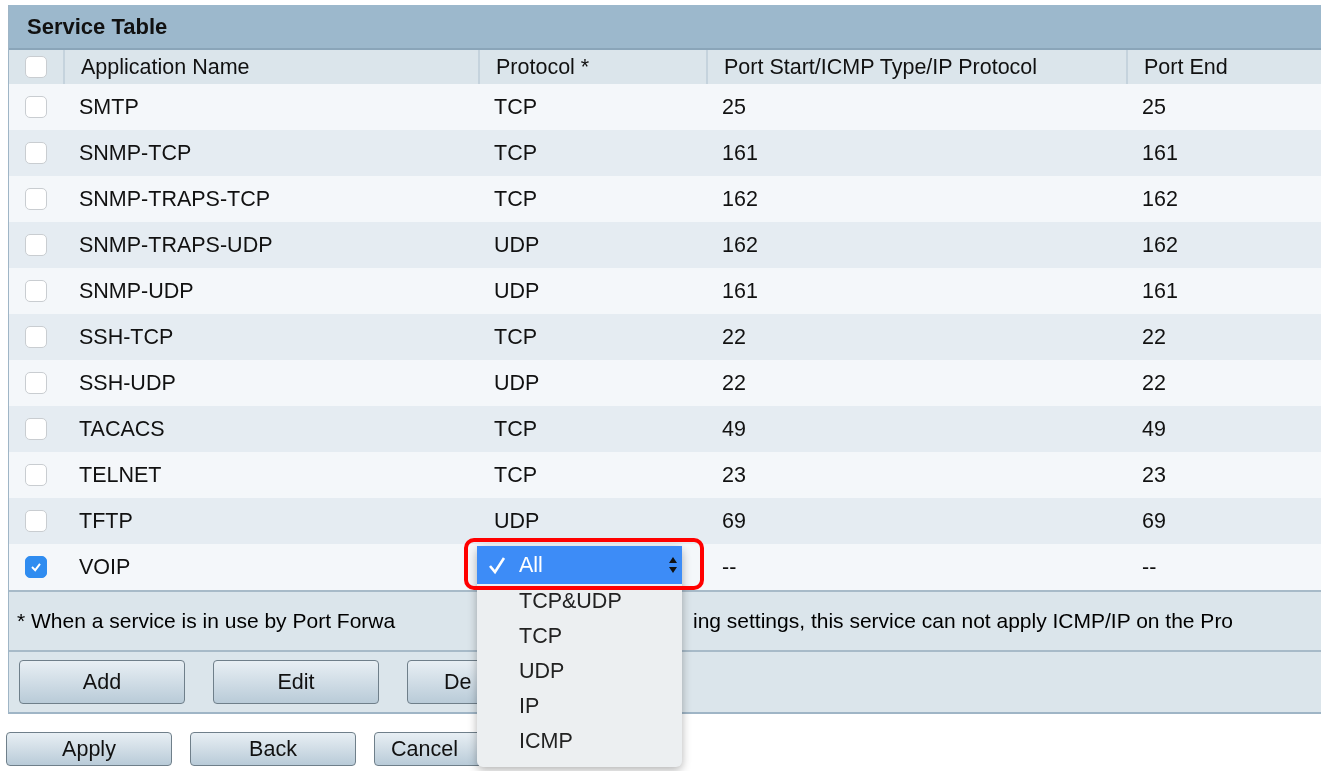  I want to click on table-button: Edit, so click(296, 682).